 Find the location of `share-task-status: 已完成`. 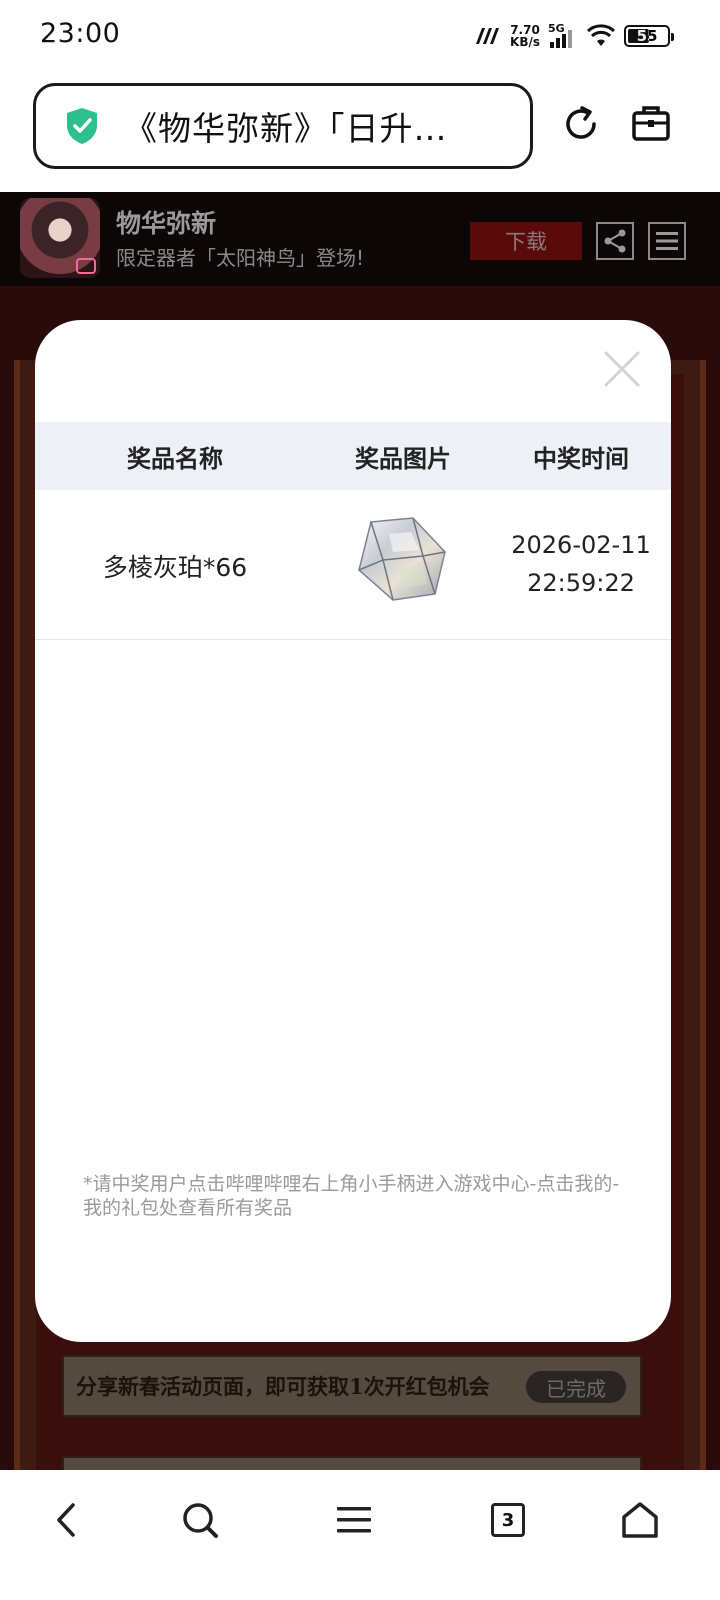

share-task-status: 已完成 is located at coordinates (576, 1387).